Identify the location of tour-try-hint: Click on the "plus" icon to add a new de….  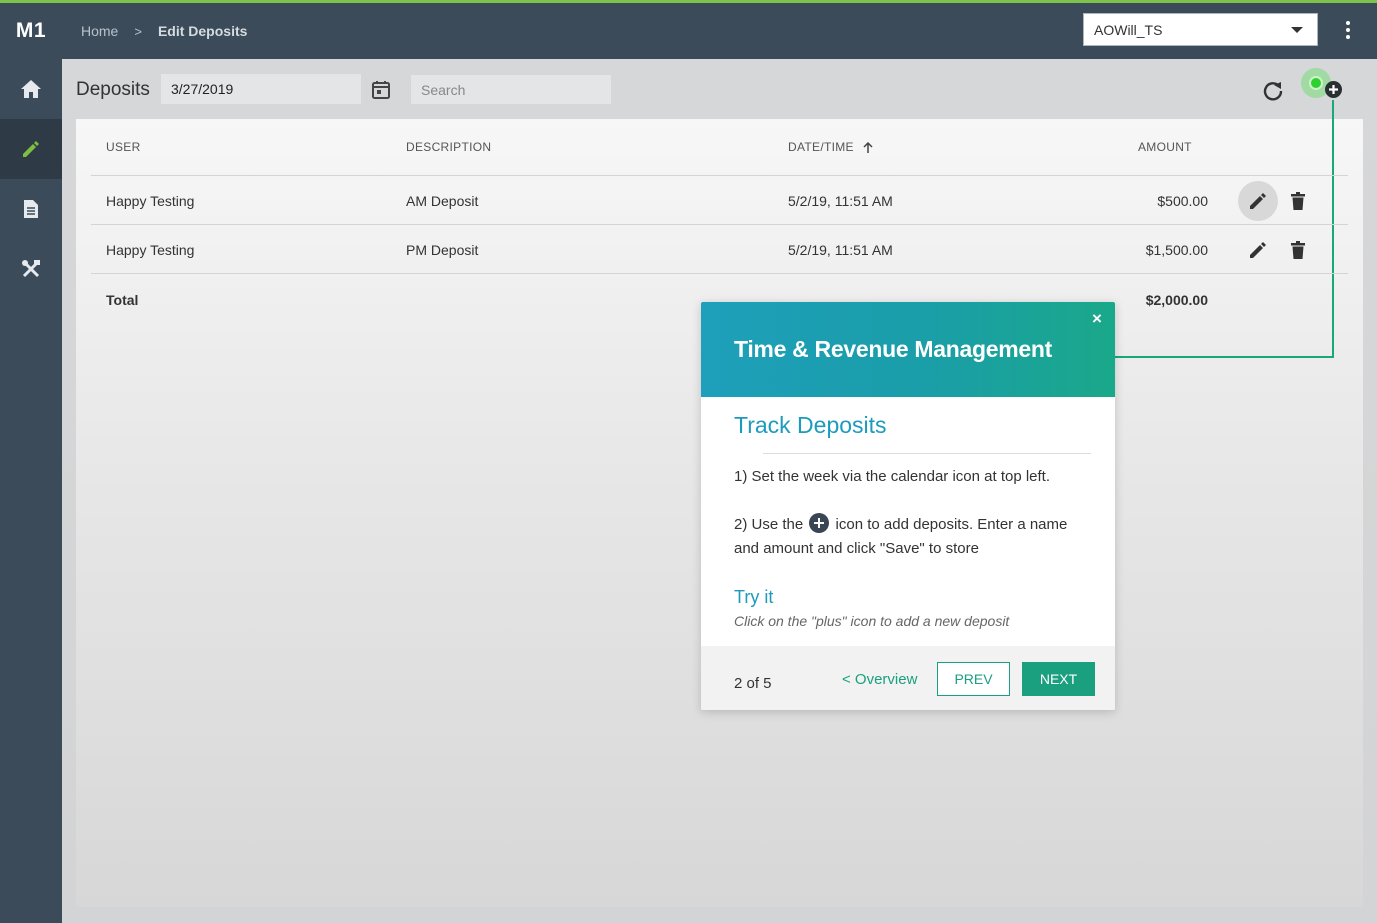
(872, 621).